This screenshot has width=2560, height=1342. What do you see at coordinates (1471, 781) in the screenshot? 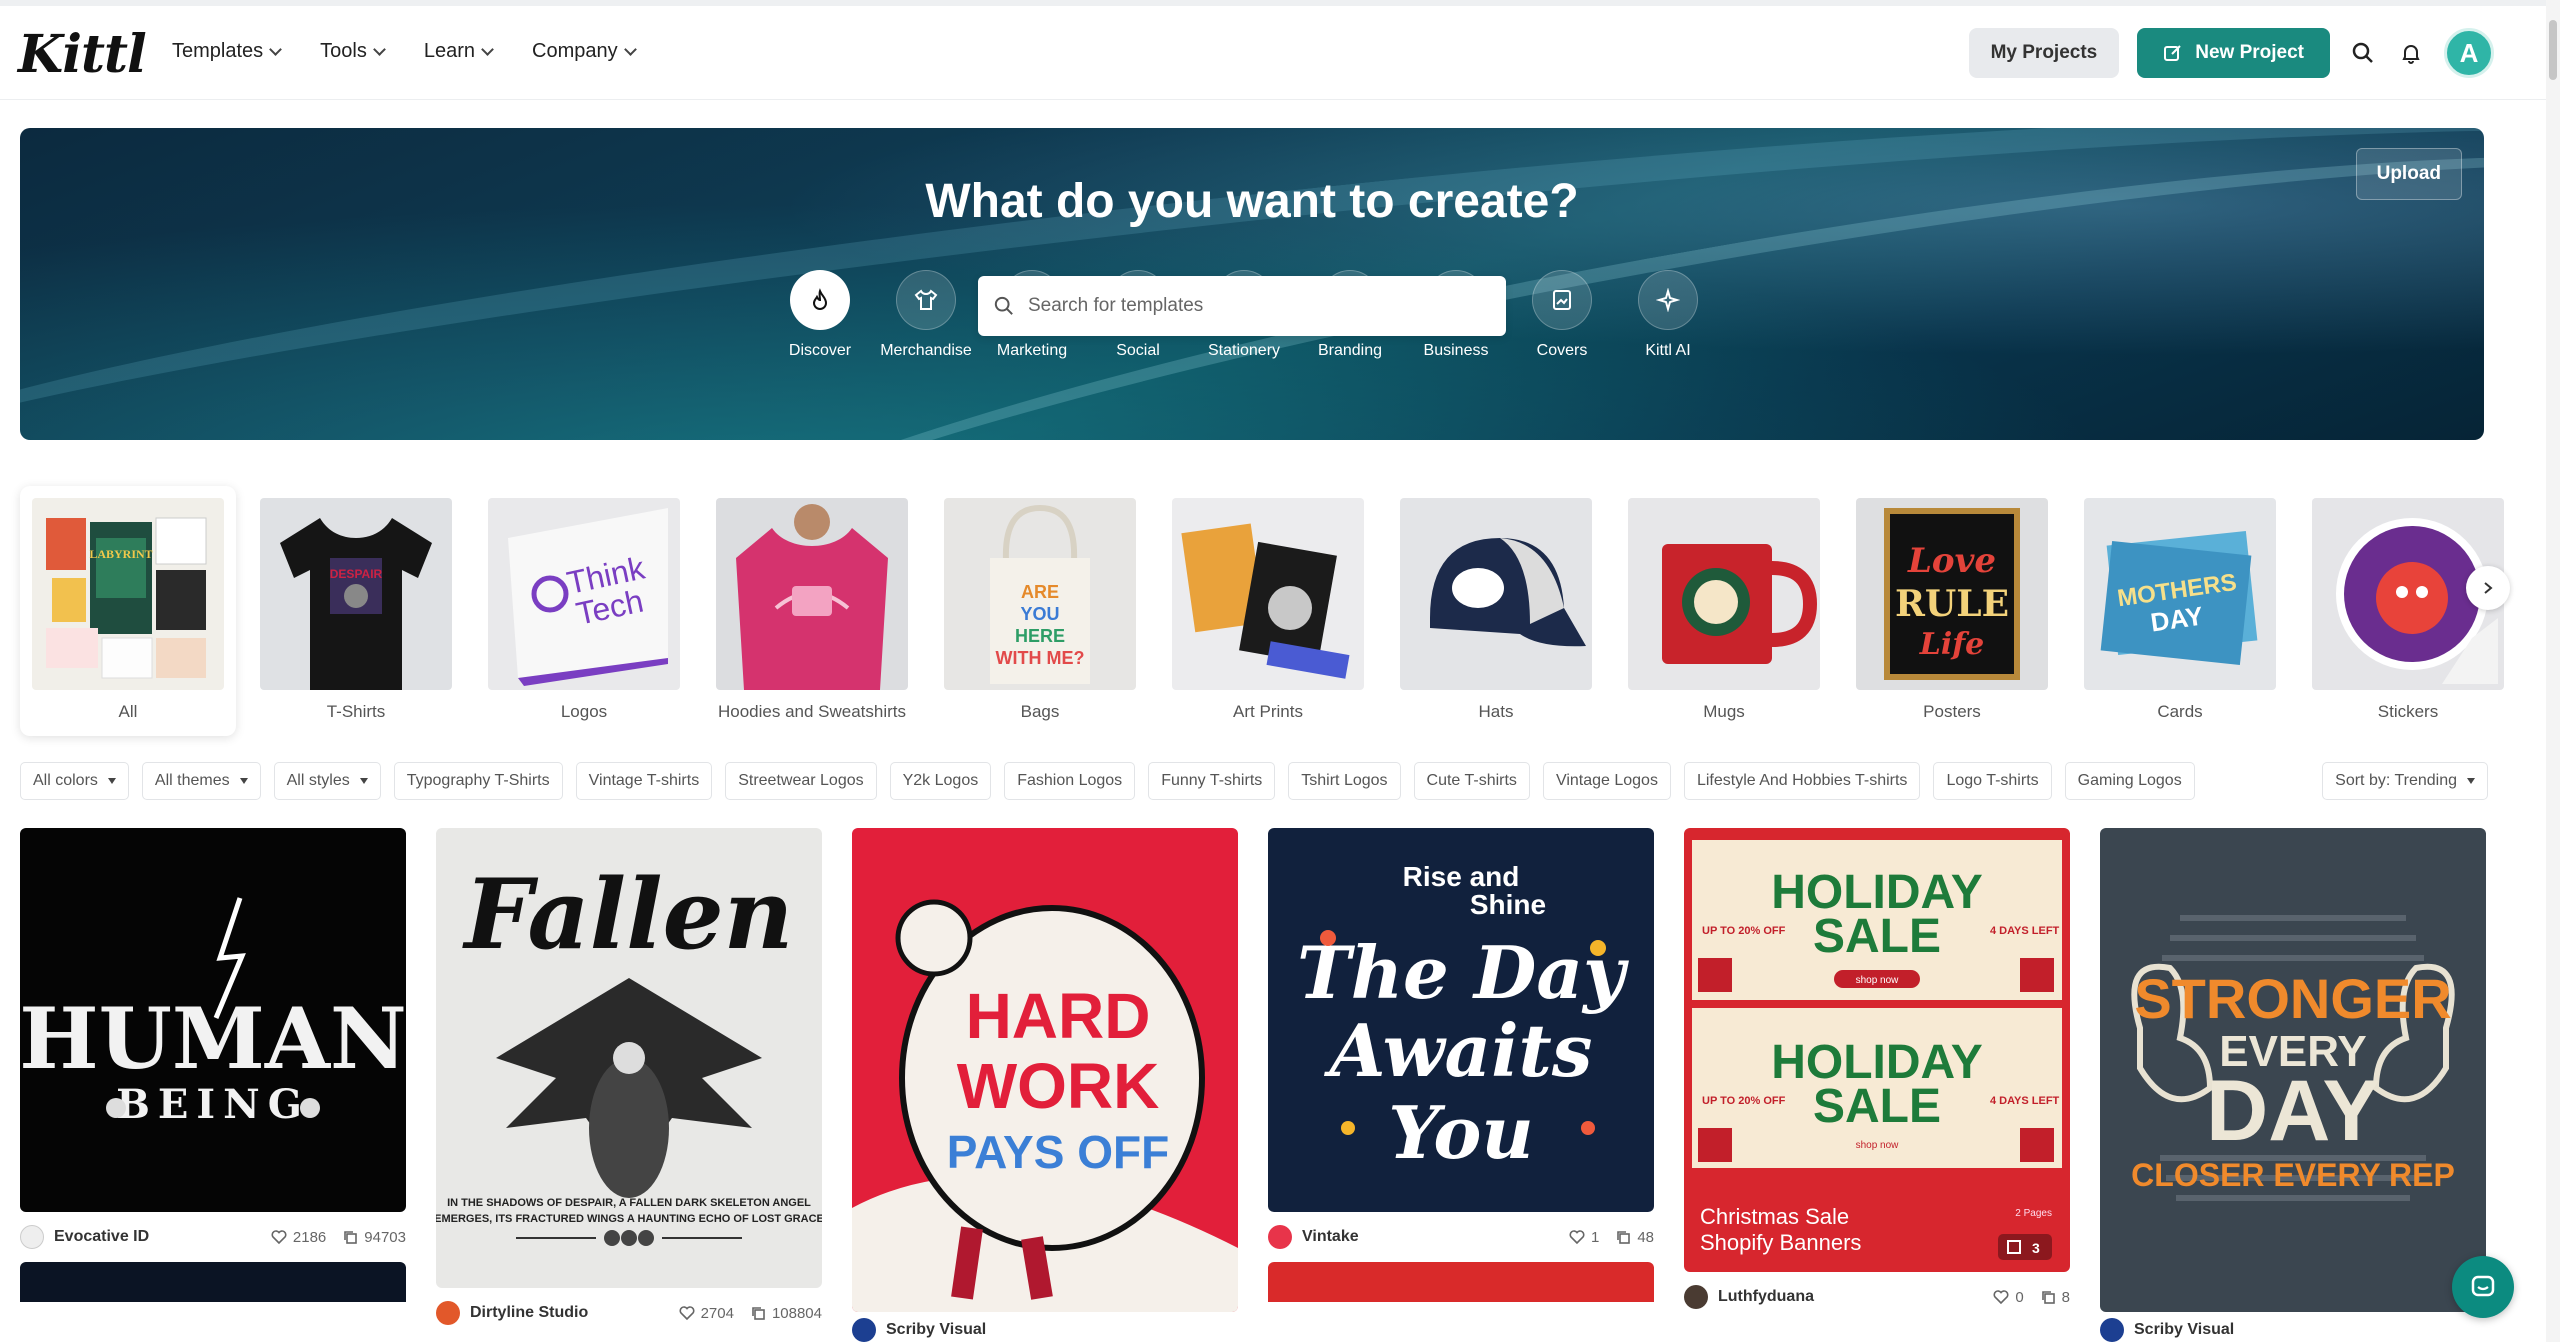
I see `filter-tag: Cute T-shirts` at bounding box center [1471, 781].